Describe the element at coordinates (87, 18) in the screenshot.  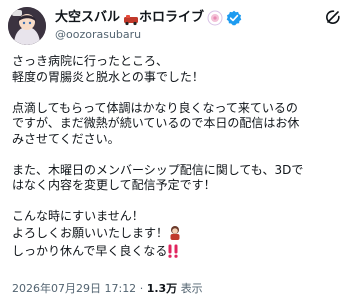
I see `author-display-name: 大空スバル` at that location.